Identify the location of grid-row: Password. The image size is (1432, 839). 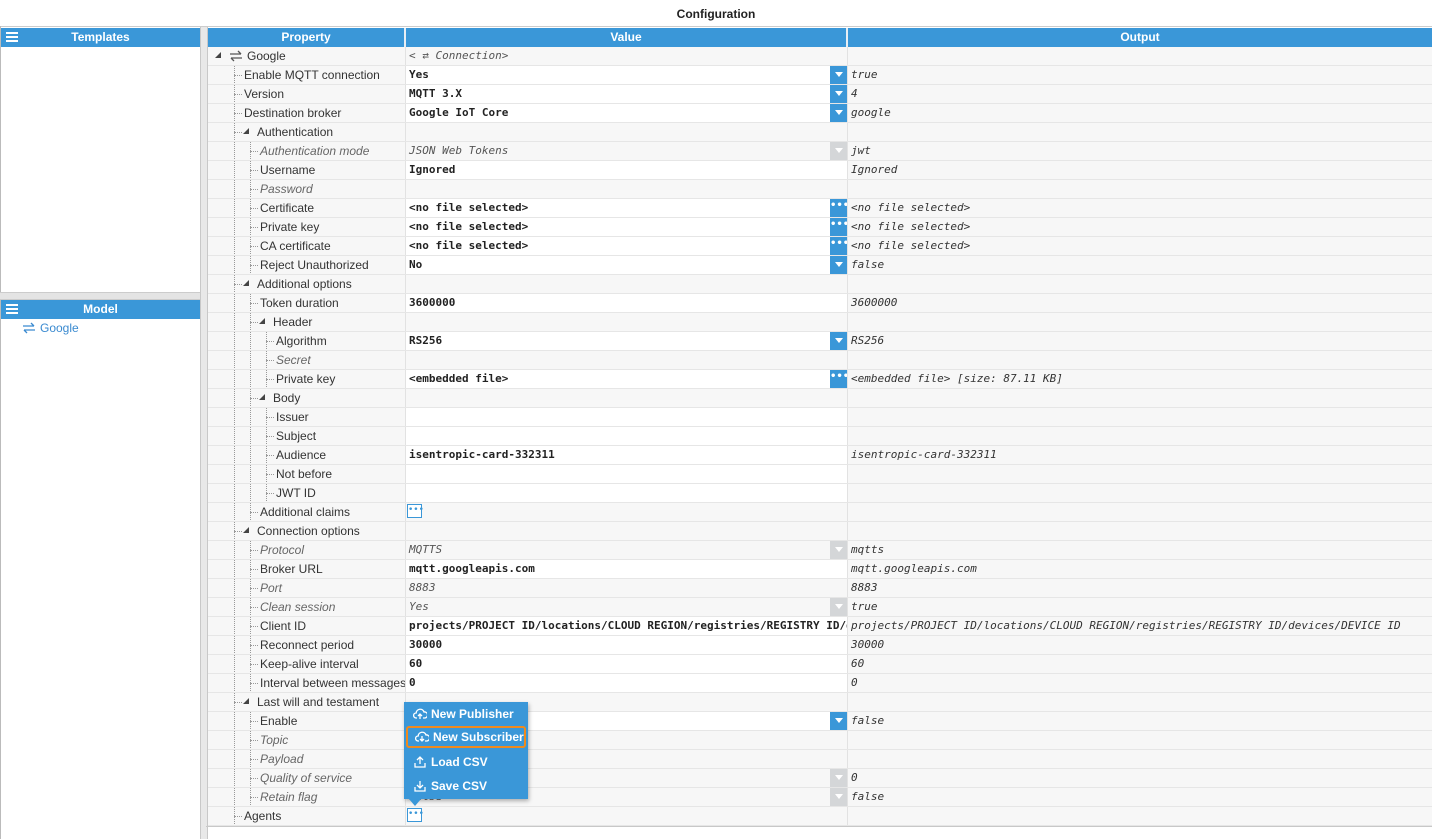
(820, 189).